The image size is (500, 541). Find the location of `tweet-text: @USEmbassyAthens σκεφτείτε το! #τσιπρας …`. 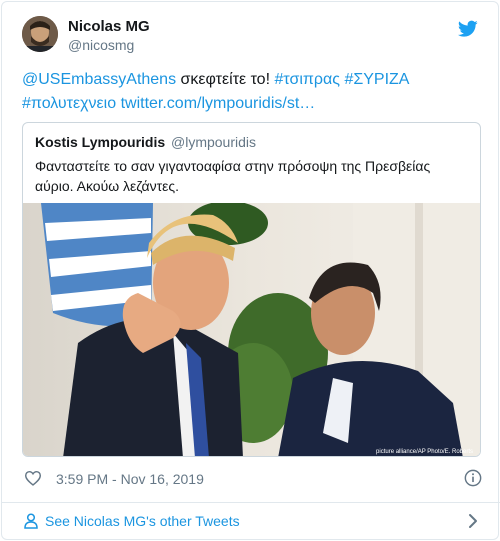

tweet-text: @USEmbassyAthens σκεφτείτε το! #τσιπρας … is located at coordinates (252, 92).